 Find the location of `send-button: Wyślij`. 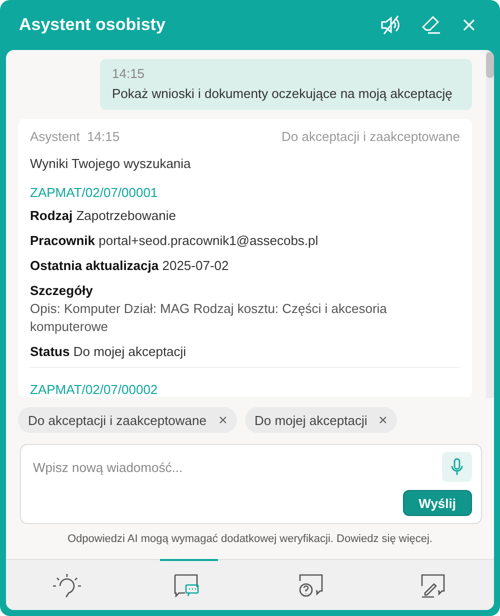

send-button: Wyślij is located at coordinates (437, 503).